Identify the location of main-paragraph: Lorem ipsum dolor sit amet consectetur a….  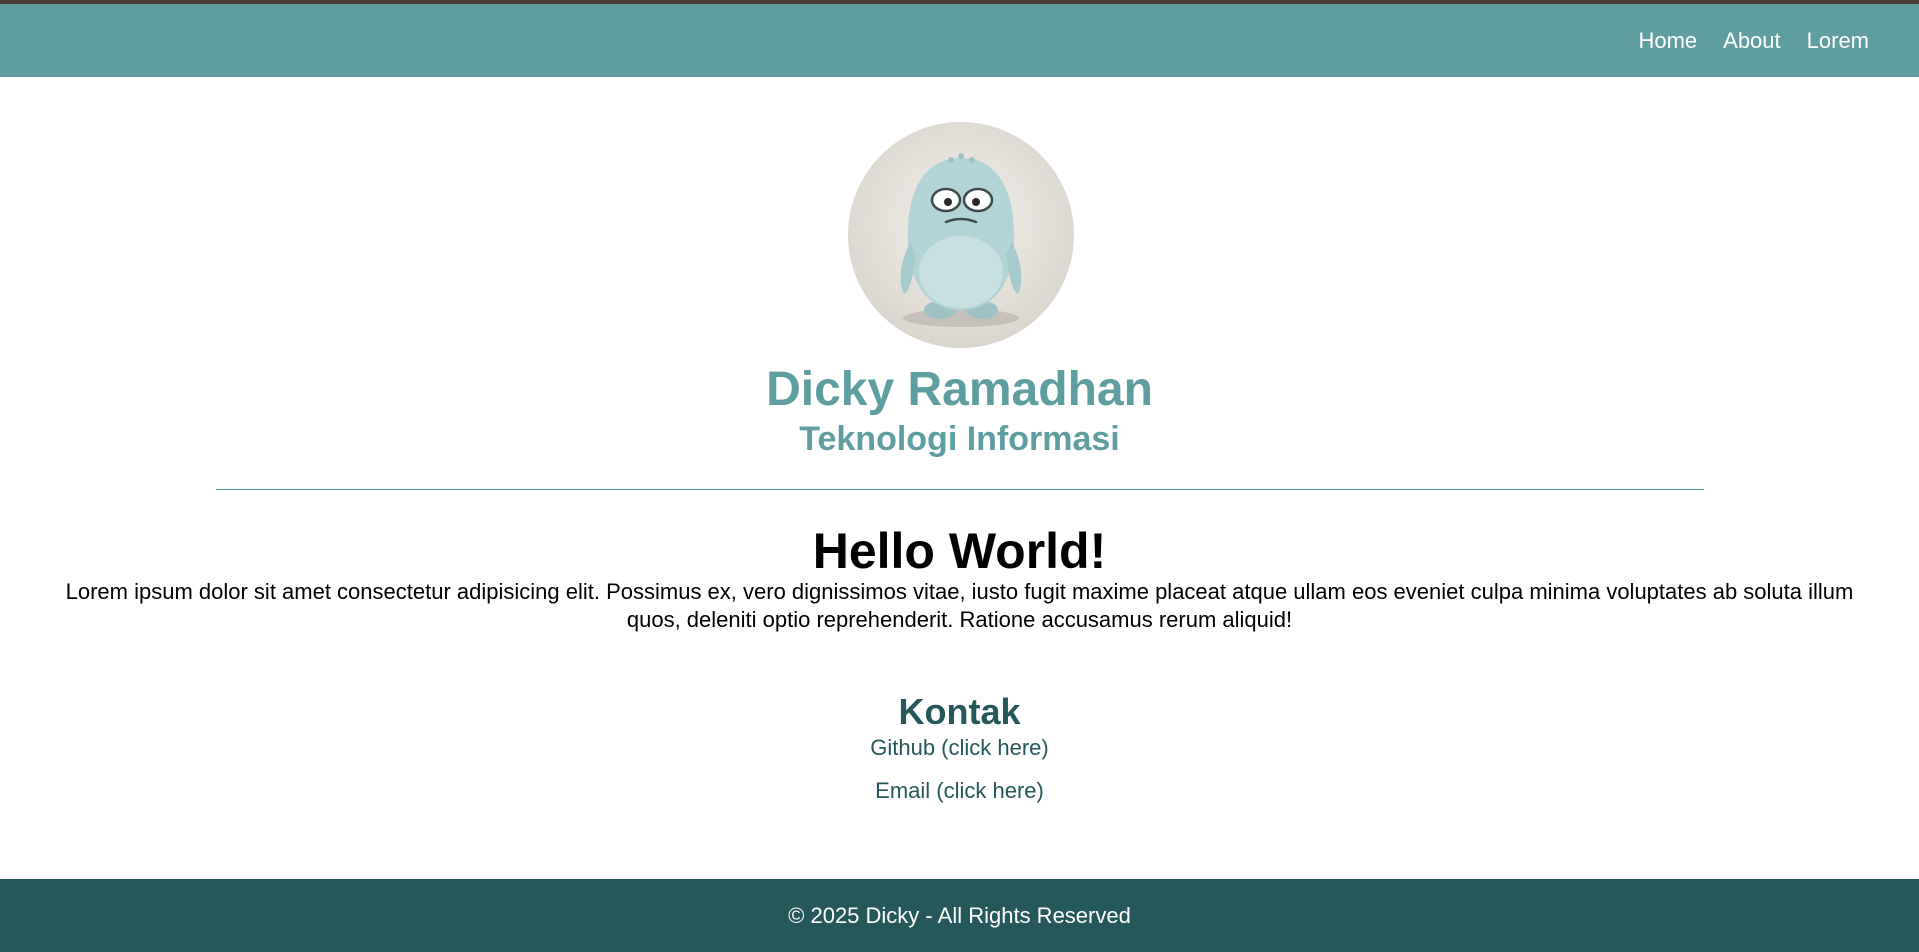
(959, 605).